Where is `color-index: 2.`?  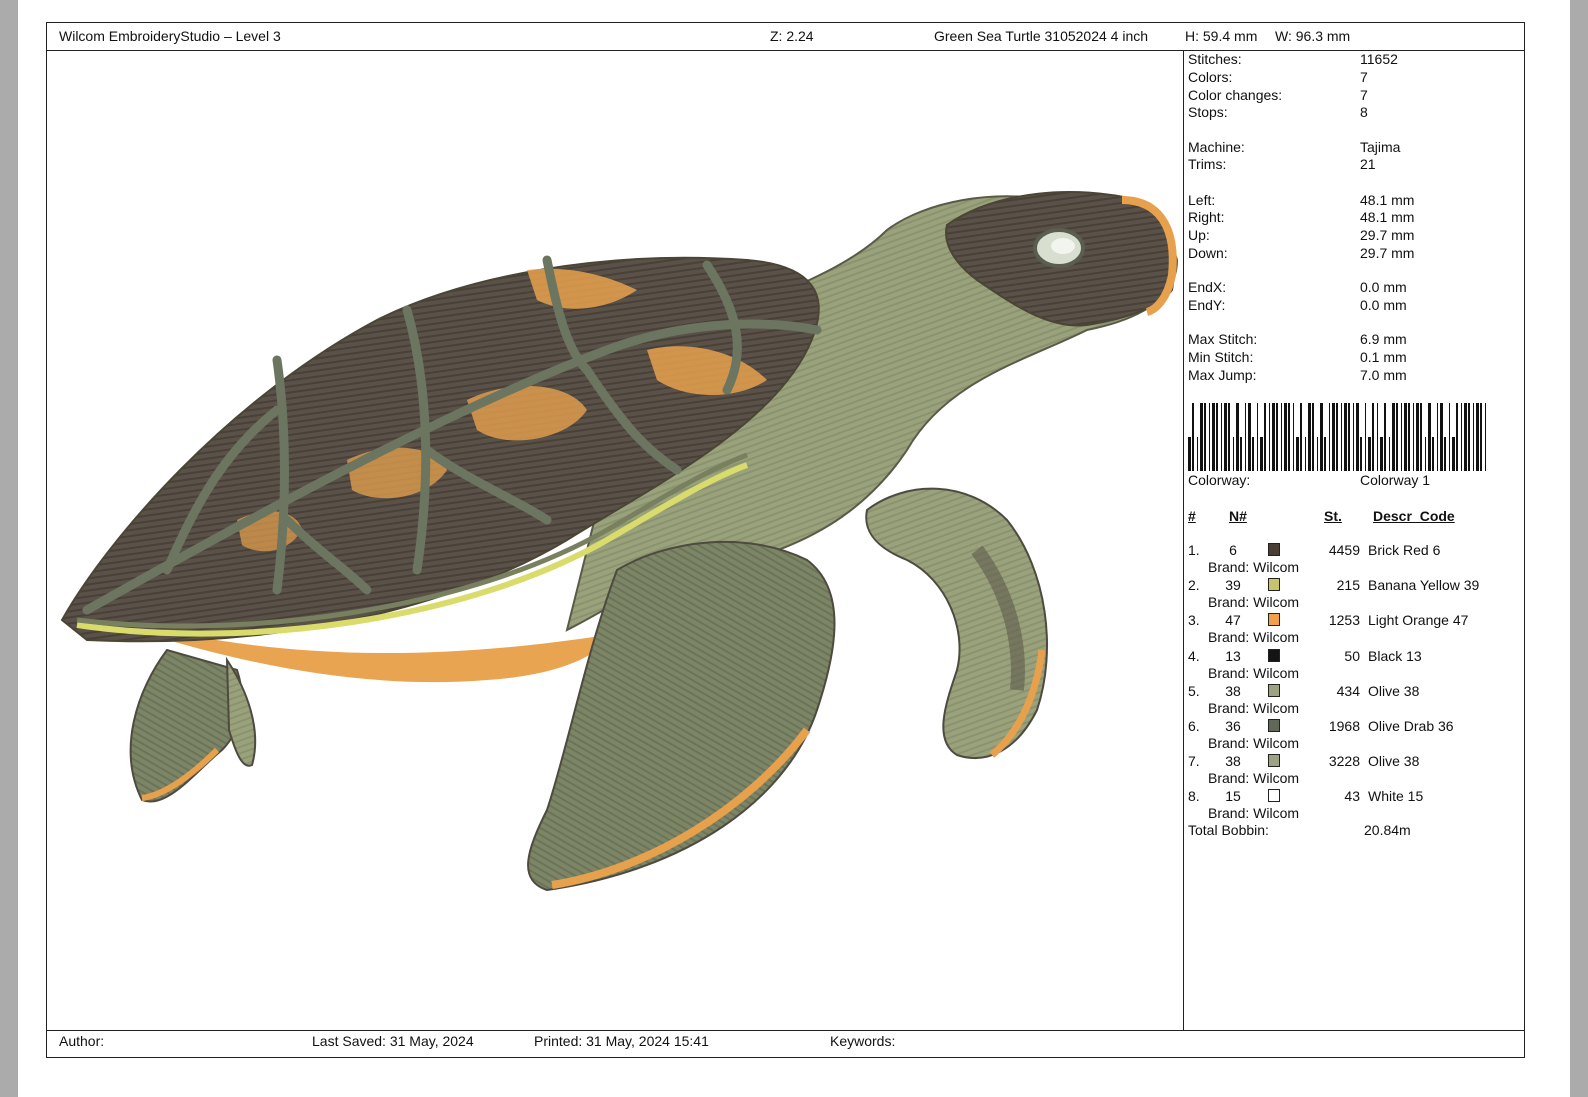 color-index: 2. is located at coordinates (1194, 585).